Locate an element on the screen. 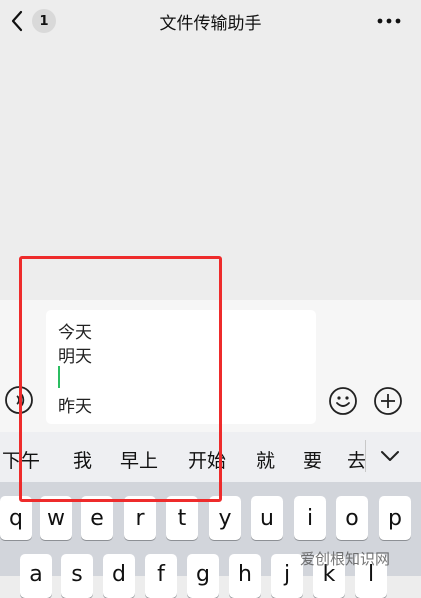  candidate-word: 就 is located at coordinates (265, 459).